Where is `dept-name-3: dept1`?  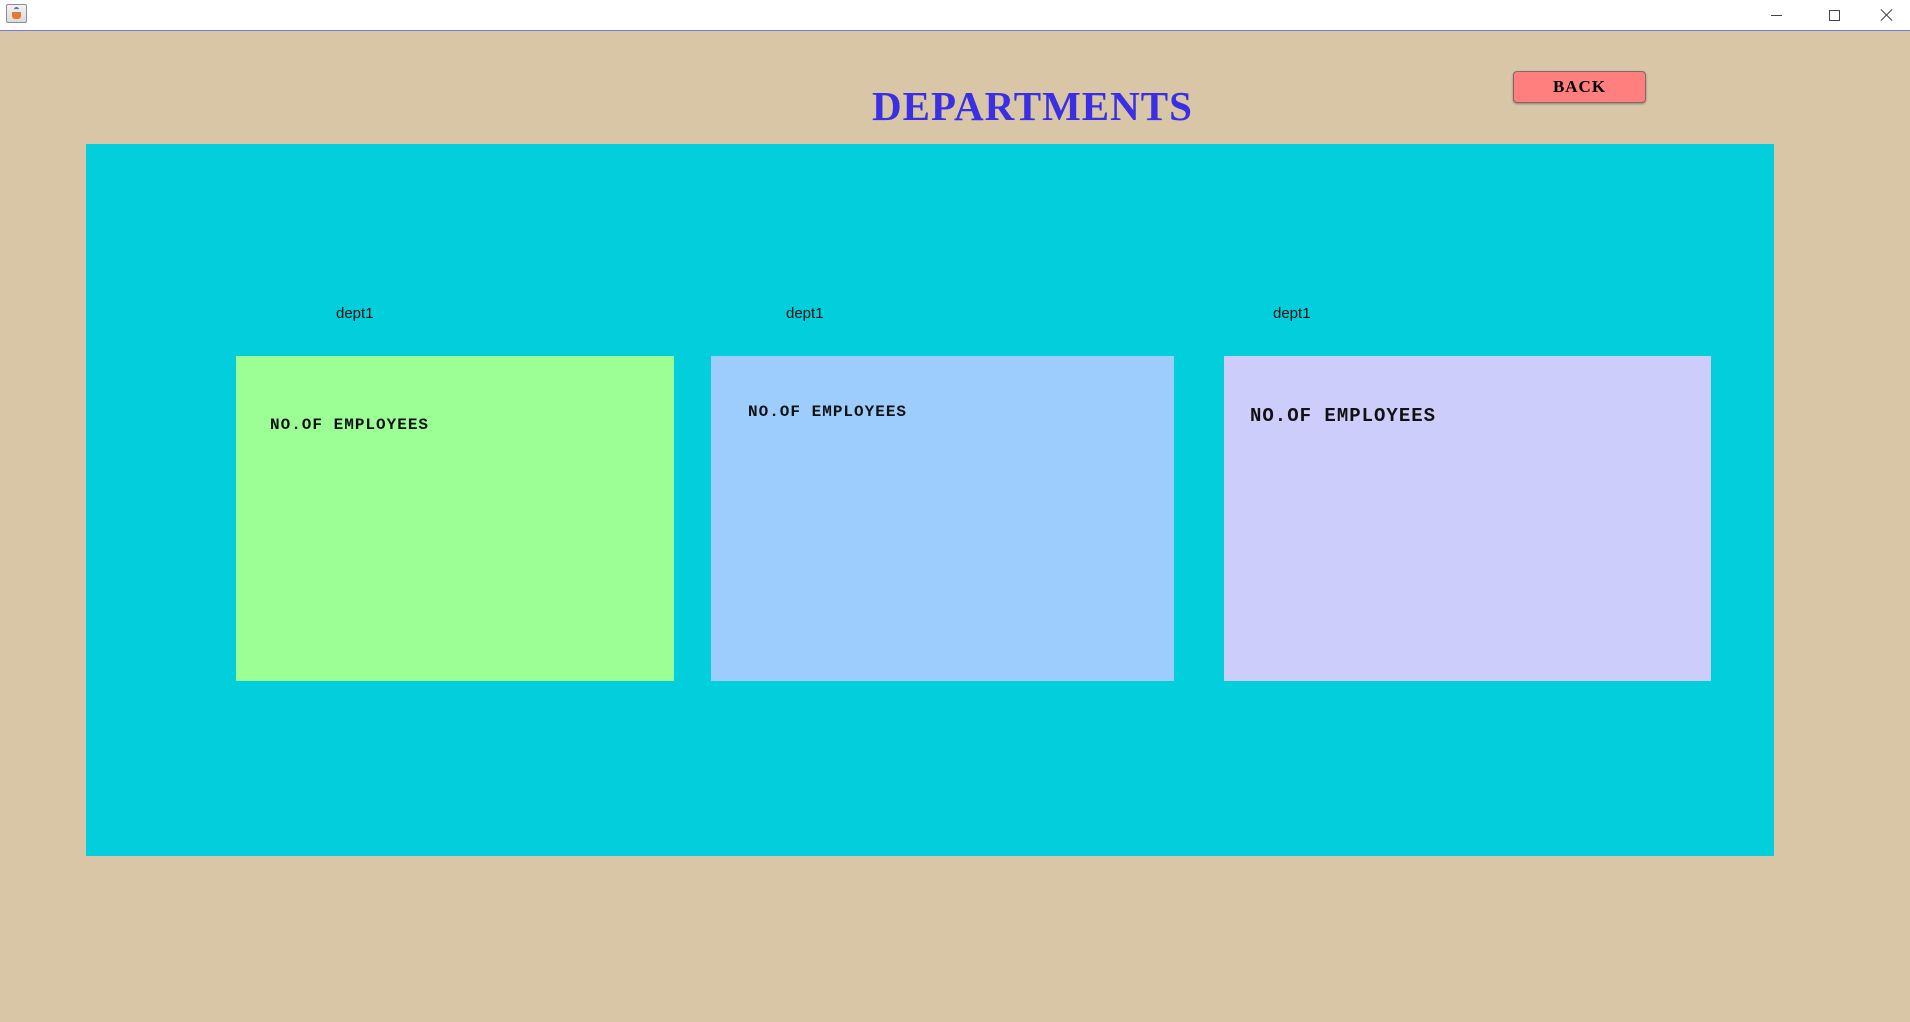 dept-name-3: dept1 is located at coordinates (1292, 313).